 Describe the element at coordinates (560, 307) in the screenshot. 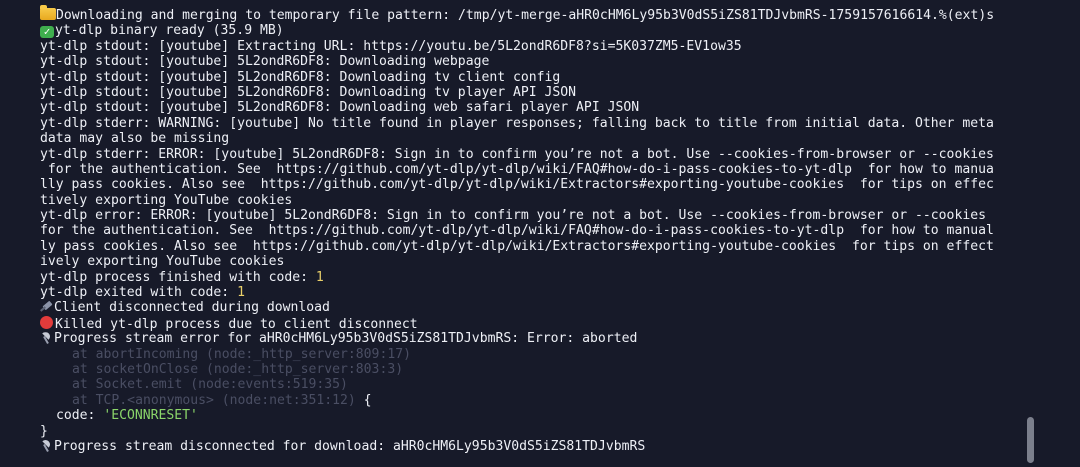

I see `log-line: Client disconnected during download` at that location.